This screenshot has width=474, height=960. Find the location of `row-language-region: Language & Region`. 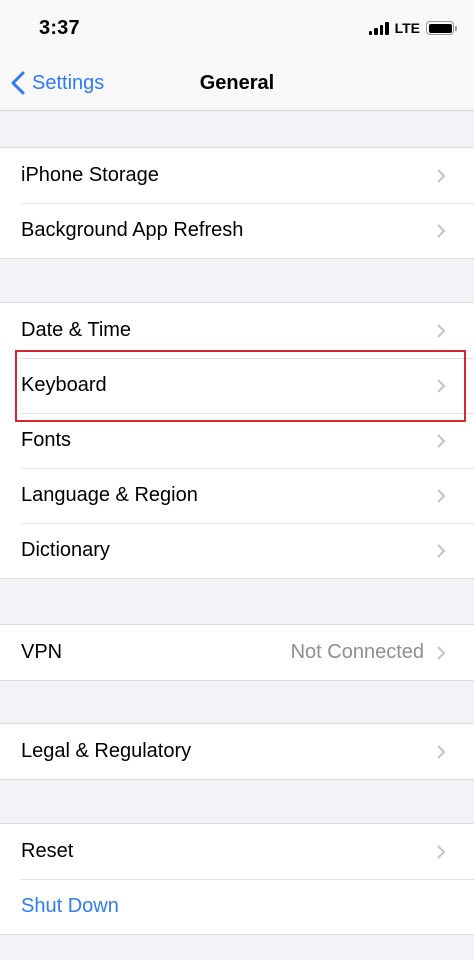

row-language-region: Language & Region is located at coordinates (237, 495).